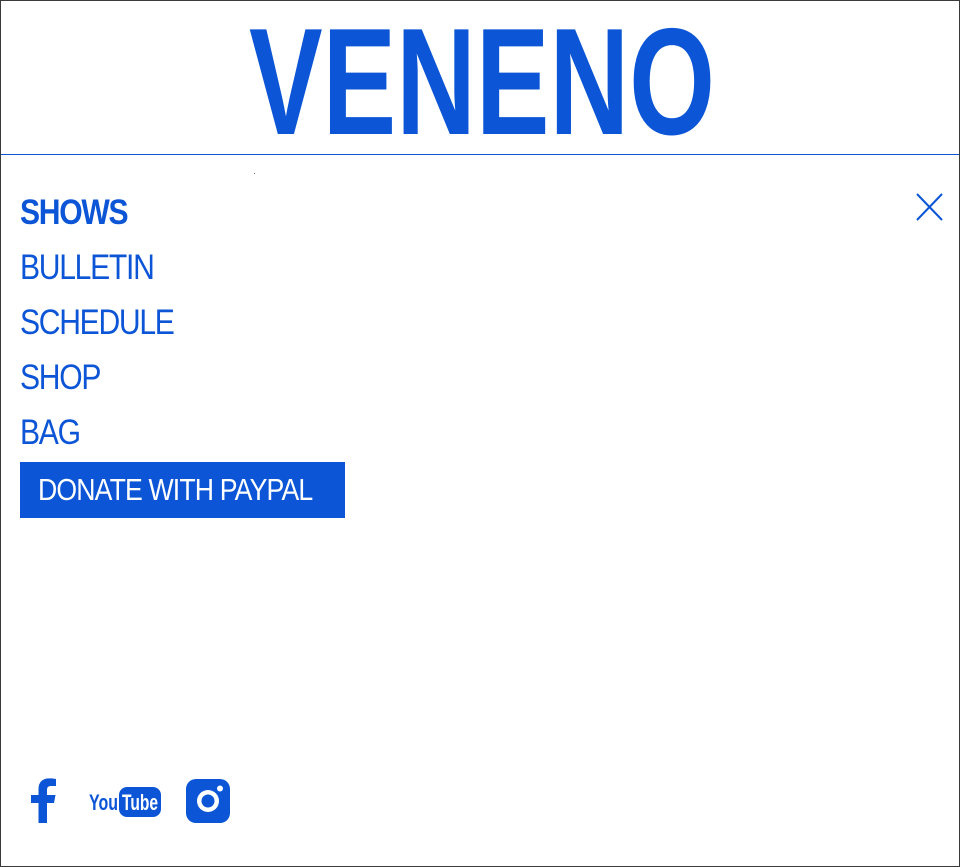  I want to click on svg-text: Tube, so click(140, 802).